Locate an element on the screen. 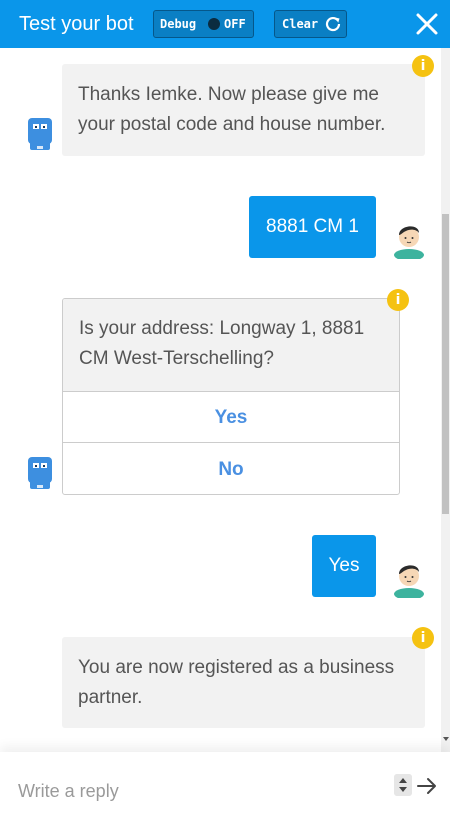 This screenshot has width=450, height=816. message-line: partner. is located at coordinates (110, 697).